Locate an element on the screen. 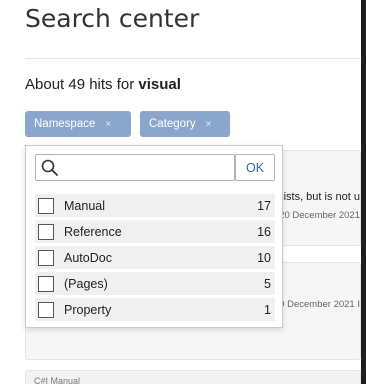 The image size is (366, 386). result-card: C#I Manual is located at coordinates (193, 378).